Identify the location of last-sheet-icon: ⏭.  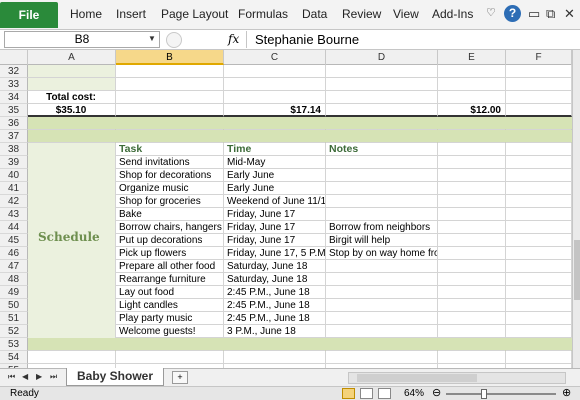
(53, 377).